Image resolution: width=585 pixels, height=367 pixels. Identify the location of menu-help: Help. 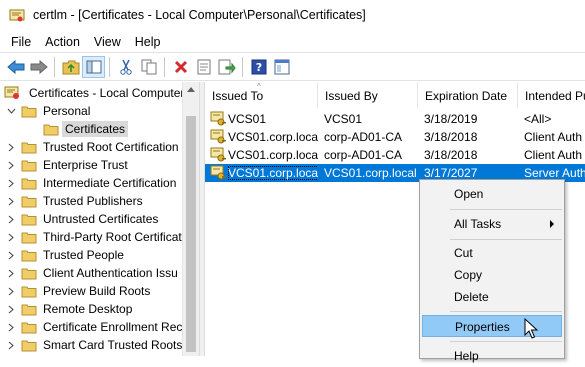
(148, 42).